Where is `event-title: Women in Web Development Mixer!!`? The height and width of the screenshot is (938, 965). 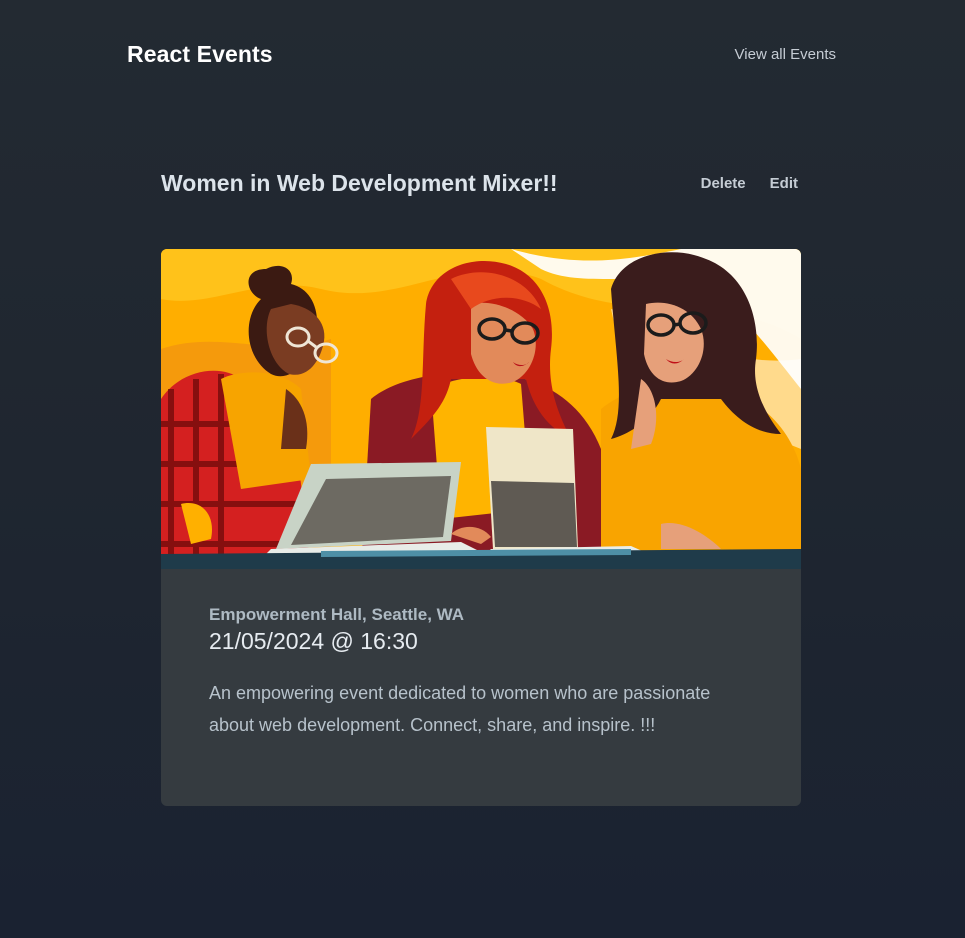 event-title: Women in Web Development Mixer!! is located at coordinates (359, 182).